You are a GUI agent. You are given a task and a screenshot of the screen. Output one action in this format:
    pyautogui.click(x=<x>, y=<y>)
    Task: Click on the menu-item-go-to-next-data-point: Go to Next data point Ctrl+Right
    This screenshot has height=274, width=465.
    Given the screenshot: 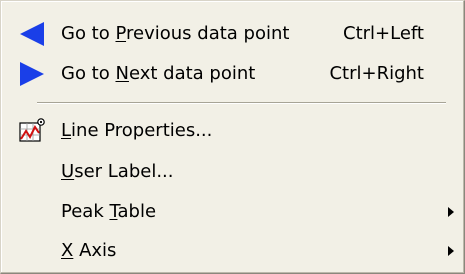 What is the action you would take?
    pyautogui.click(x=232, y=74)
    